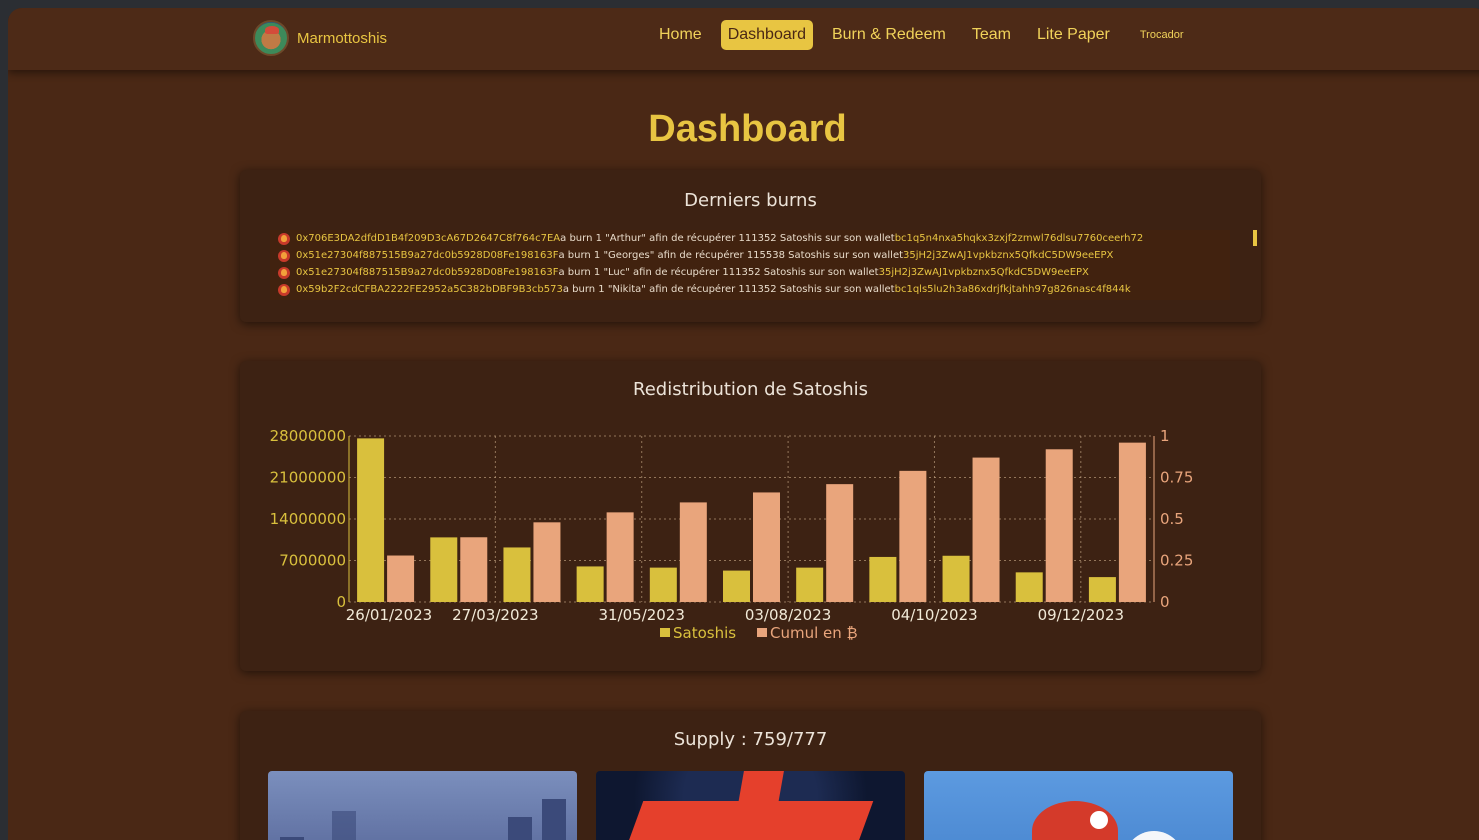 This screenshot has width=1479, height=840. I want to click on y-right-tick-label: 0, so click(1165, 602).